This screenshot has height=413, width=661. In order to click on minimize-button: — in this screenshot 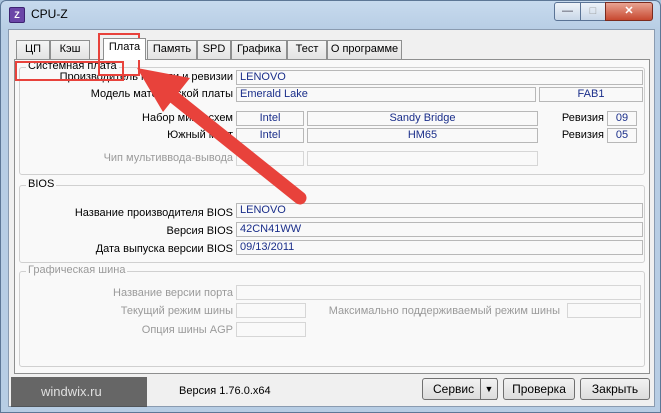, I will do `click(567, 11)`.